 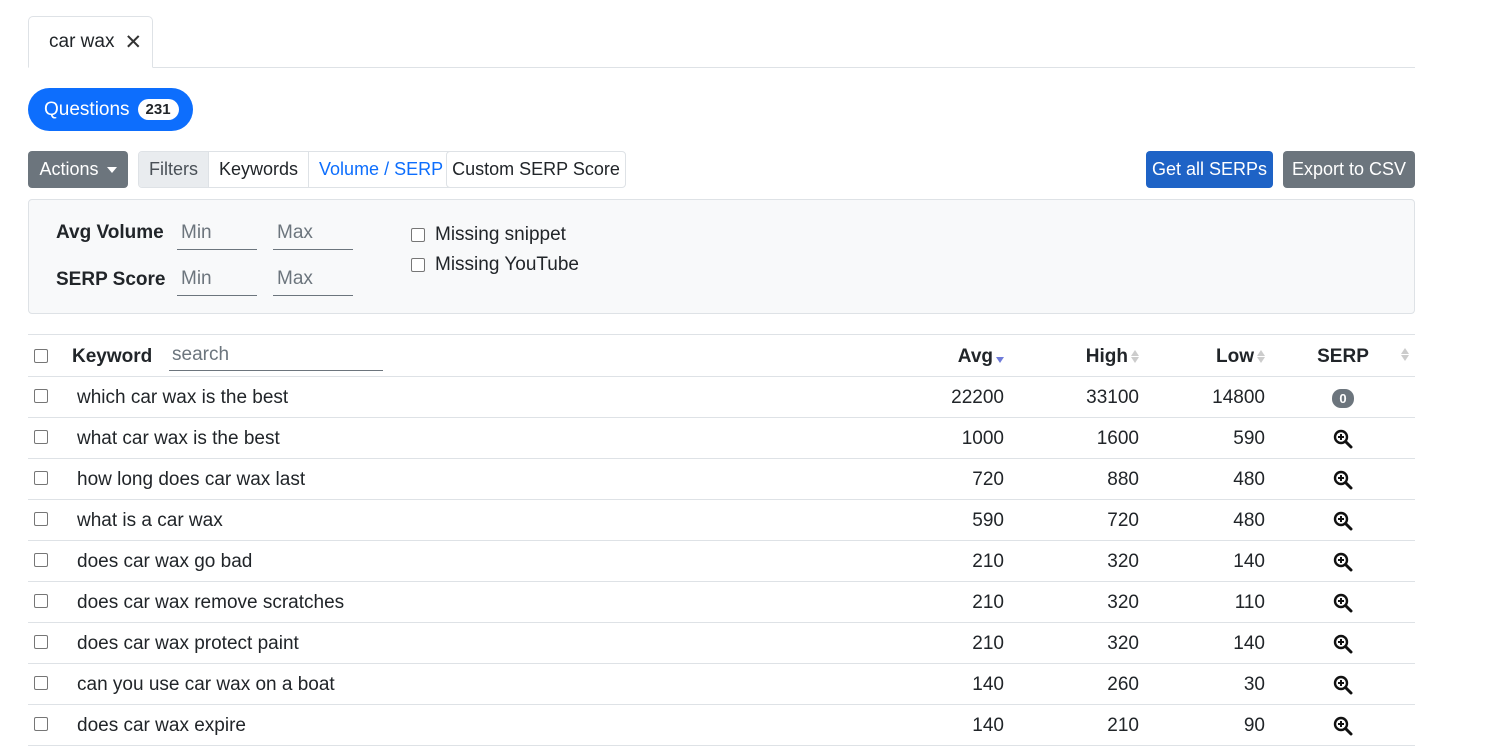 I want to click on avg-cell: 720, so click(x=988, y=479).